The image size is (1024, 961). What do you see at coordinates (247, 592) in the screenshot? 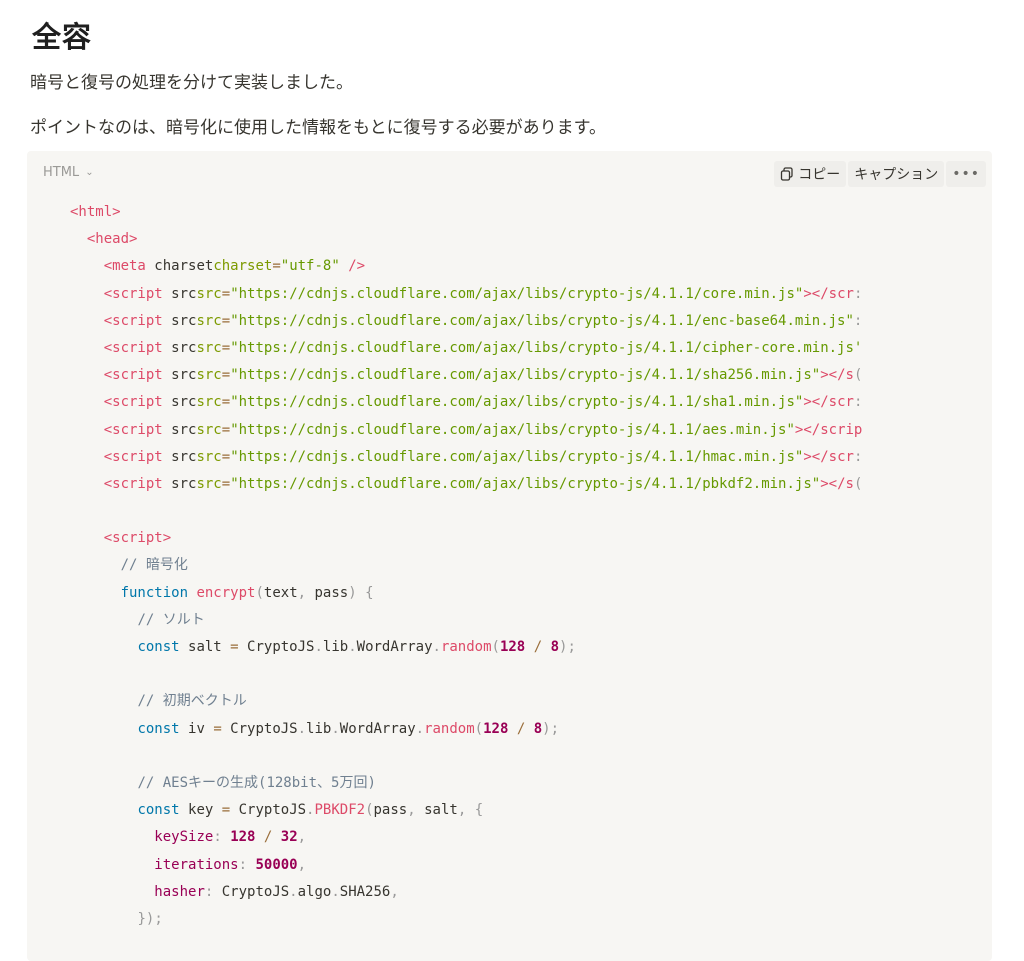
I see `code-line: function encrypt(text, pass) {` at bounding box center [247, 592].